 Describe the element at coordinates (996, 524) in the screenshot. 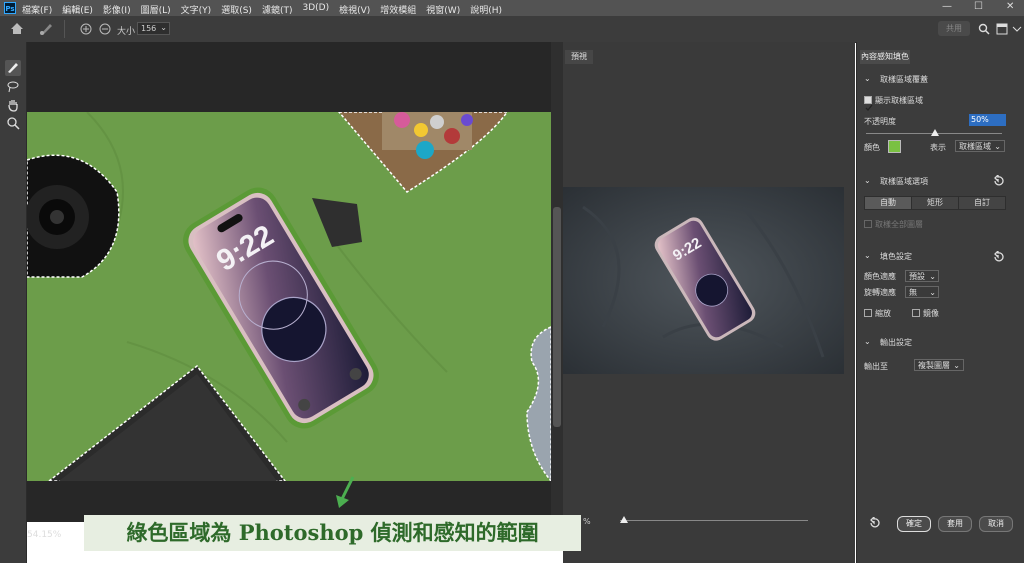

I see `cancel-button: 取消` at that location.